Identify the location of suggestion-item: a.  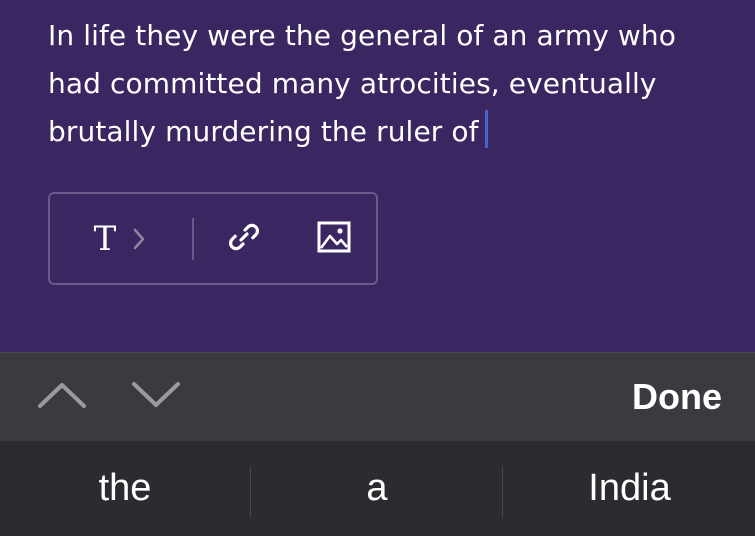
(377, 488).